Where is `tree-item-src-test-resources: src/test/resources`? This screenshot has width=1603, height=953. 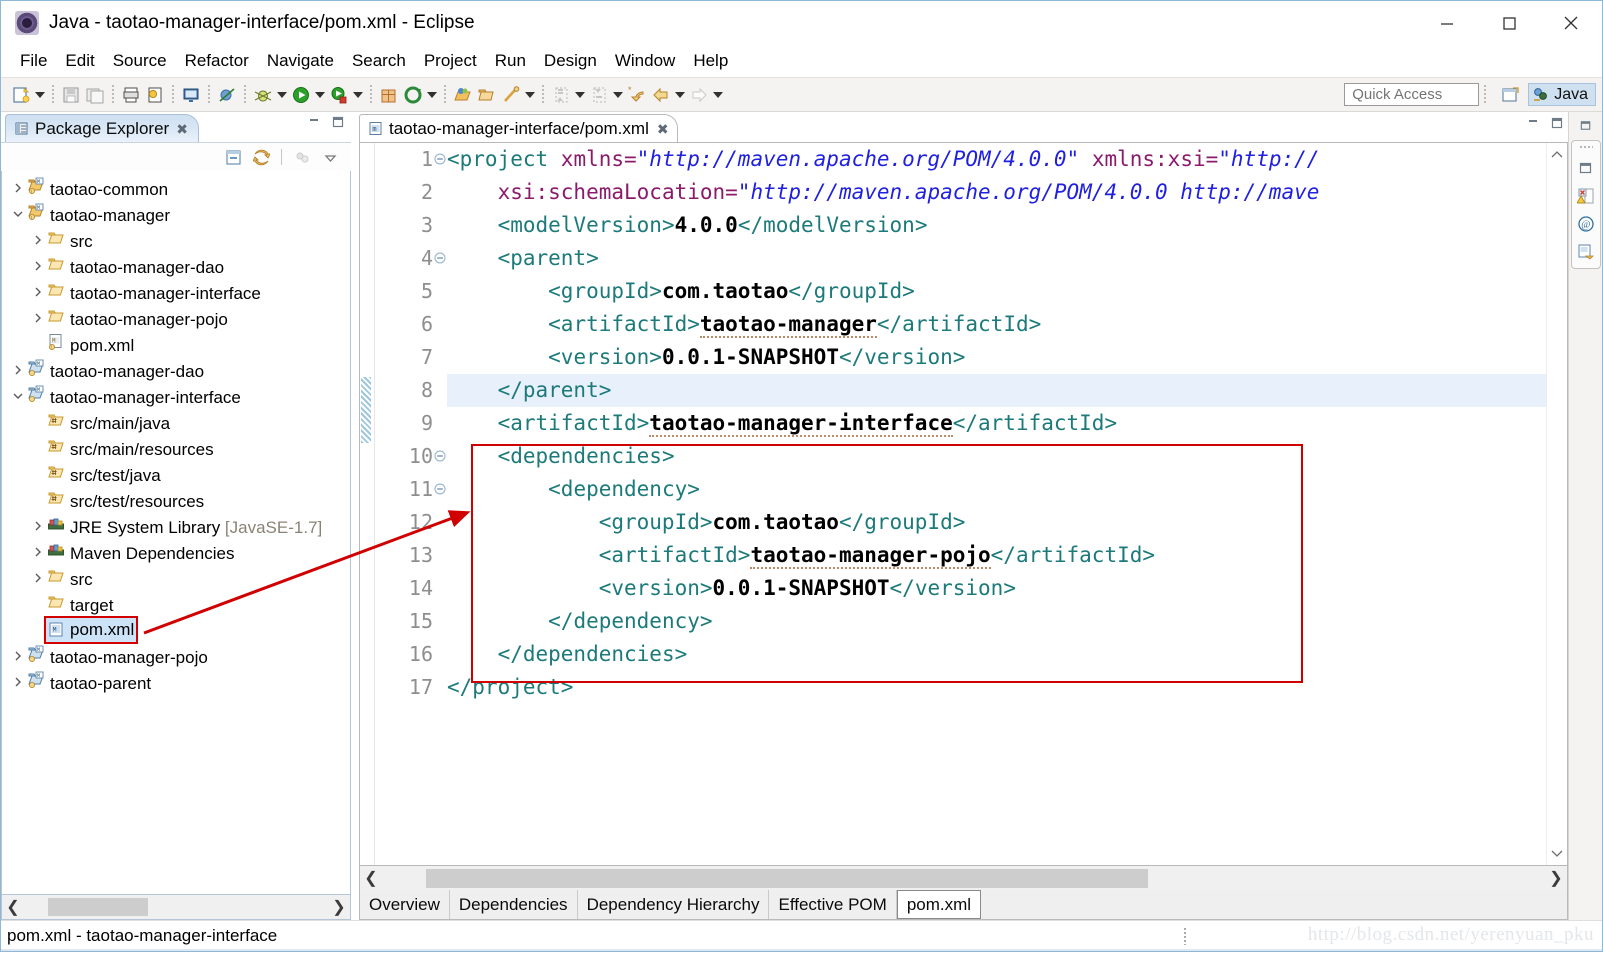 tree-item-src-test-resources: src/test/resources is located at coordinates (176, 500).